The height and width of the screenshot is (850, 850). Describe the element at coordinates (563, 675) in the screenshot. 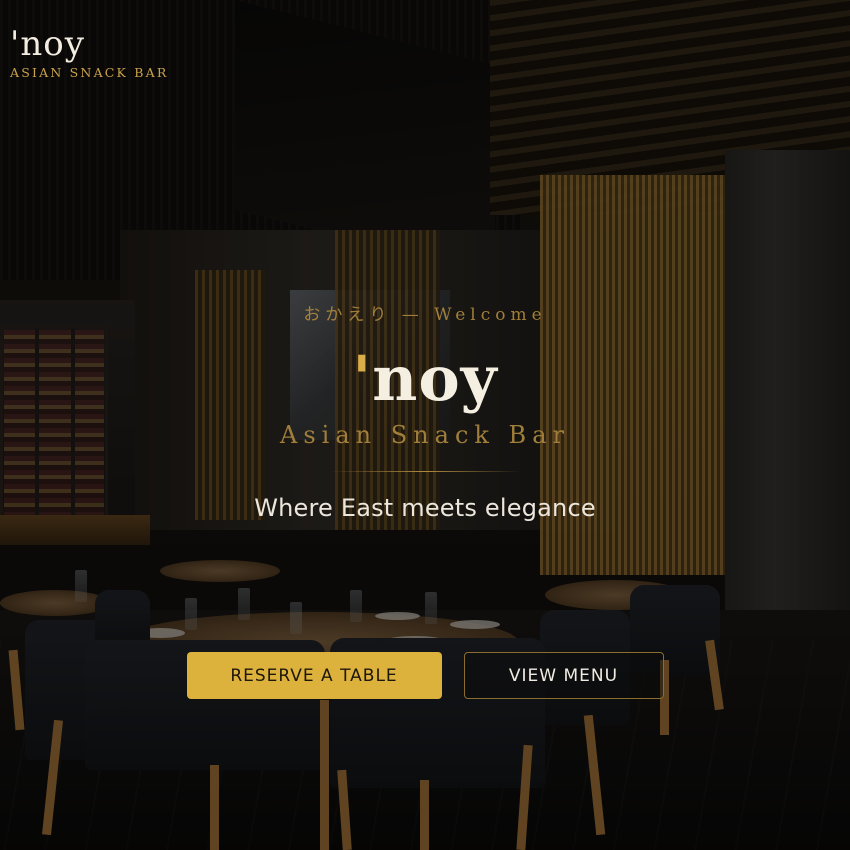

I see `view-menu-button: VIEW MENU` at that location.